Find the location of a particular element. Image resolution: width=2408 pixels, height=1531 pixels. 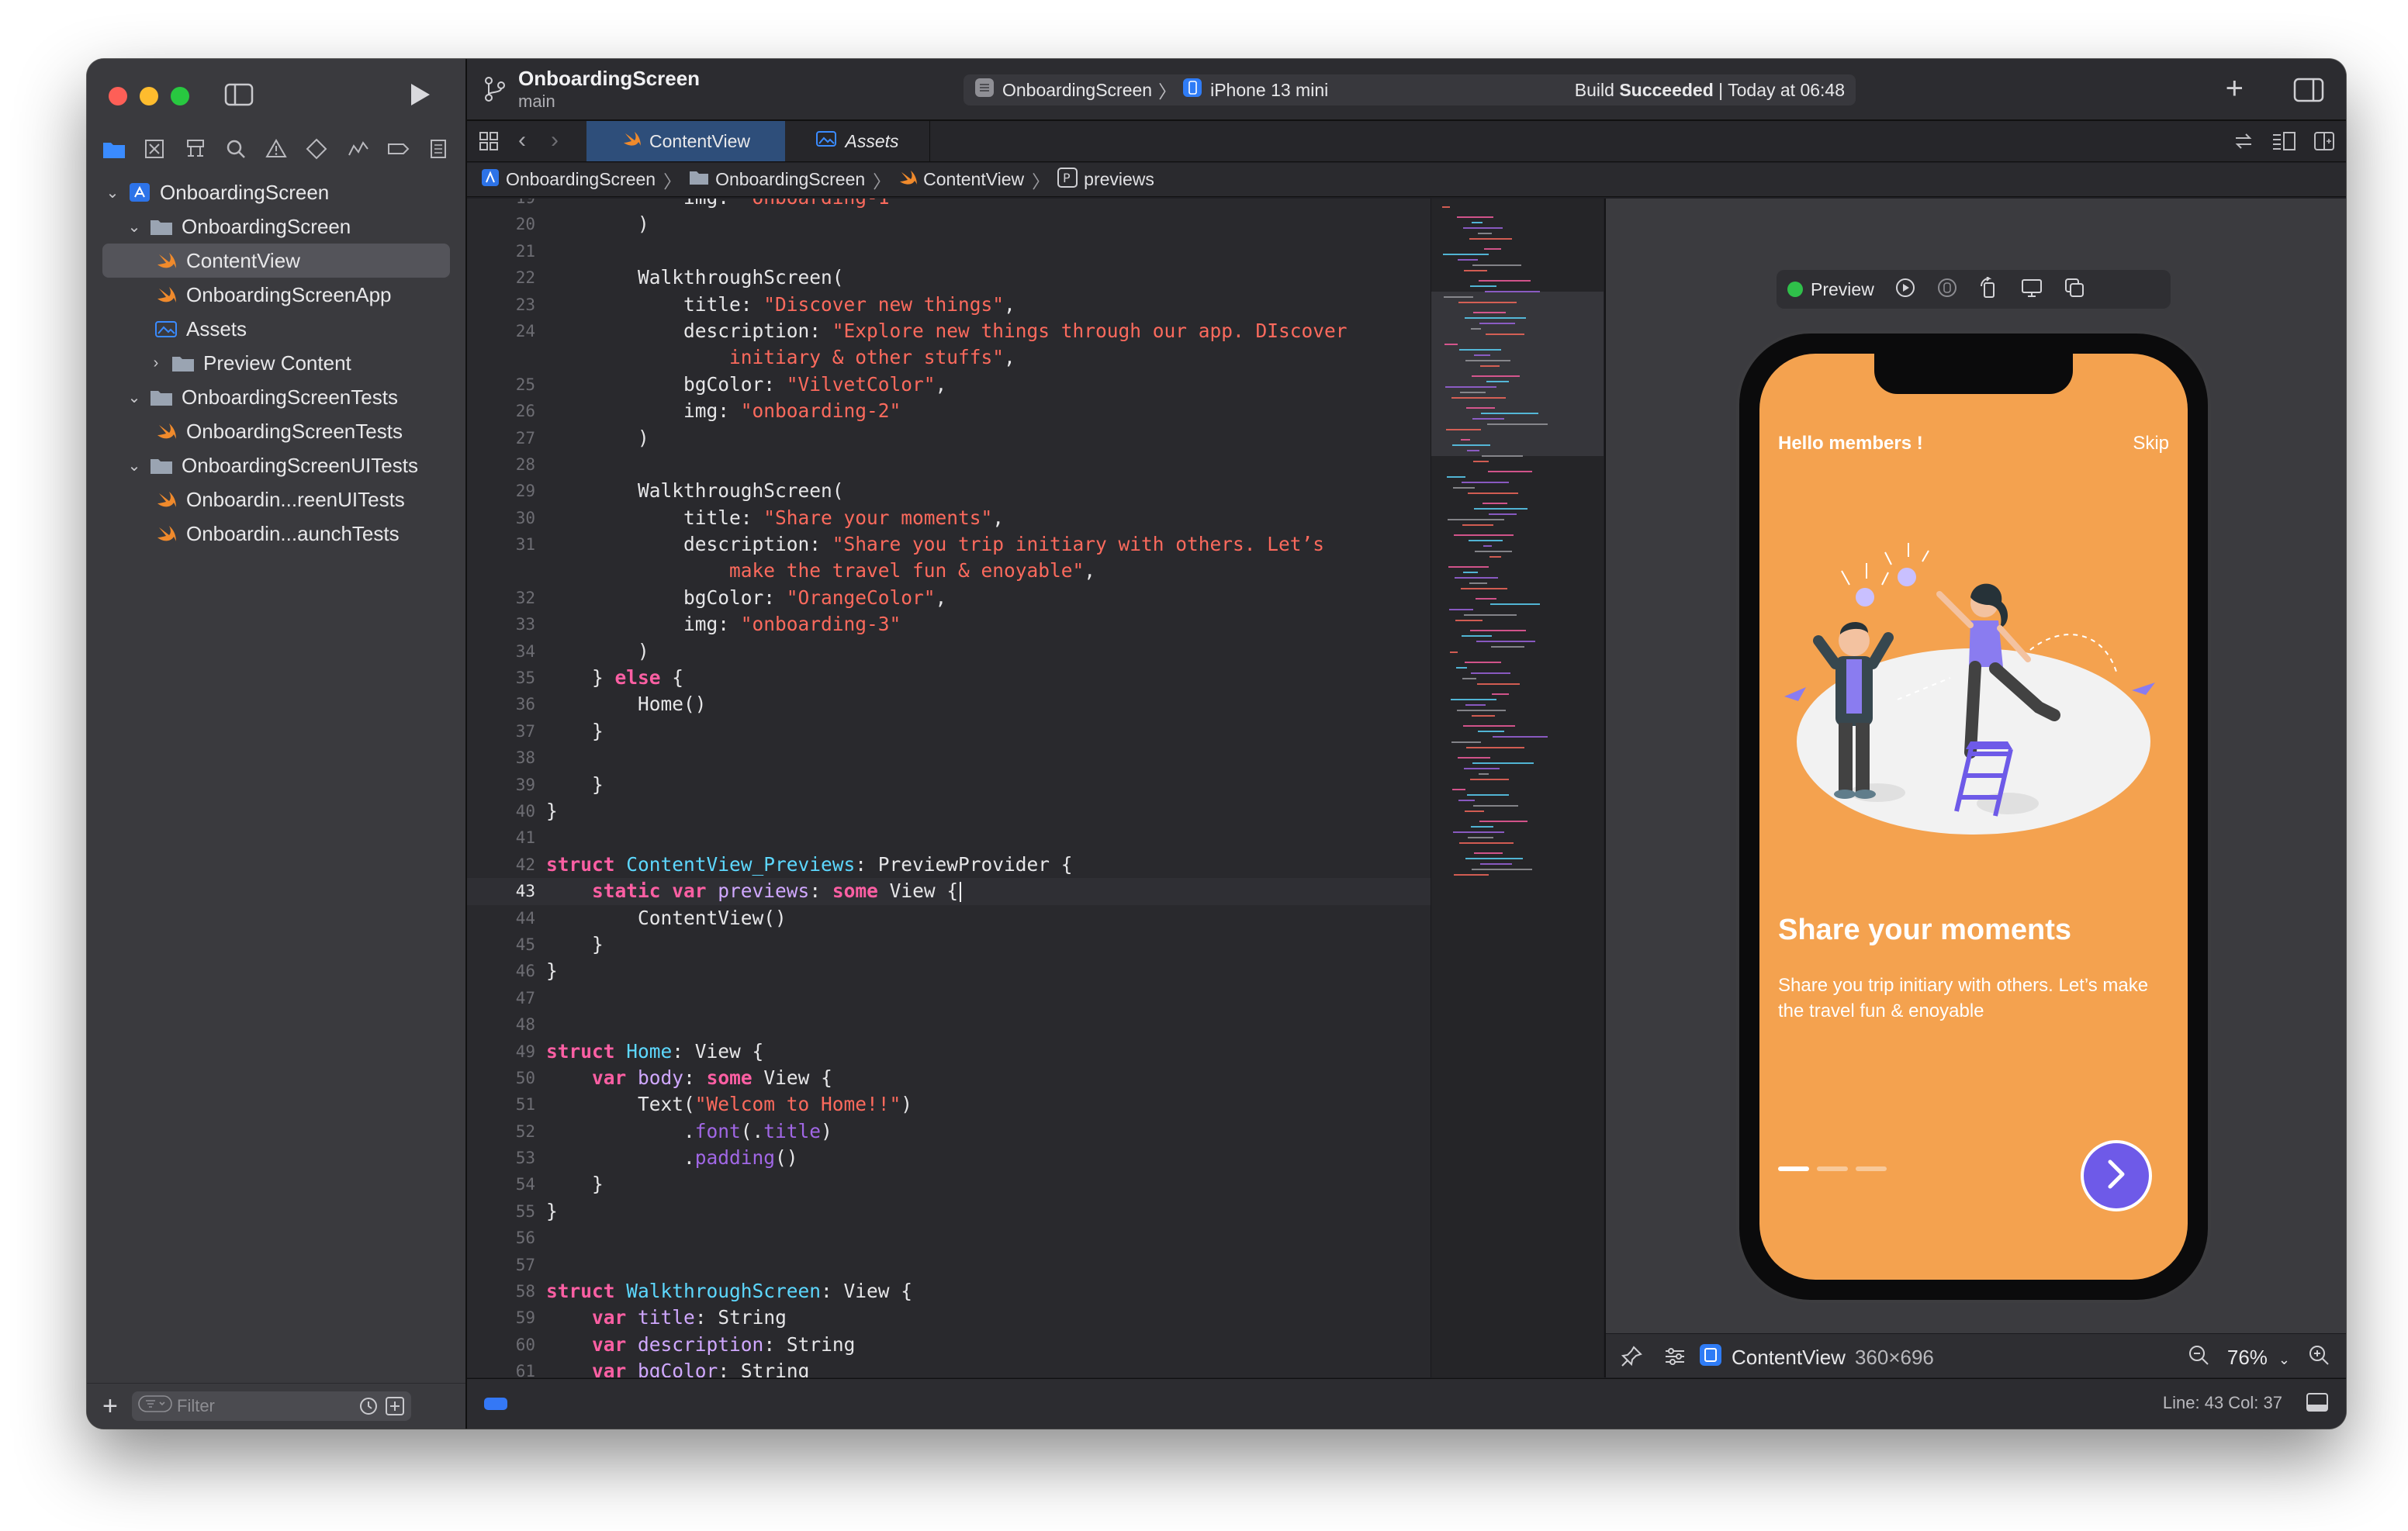

line-number: 57 is located at coordinates (501, 1265).